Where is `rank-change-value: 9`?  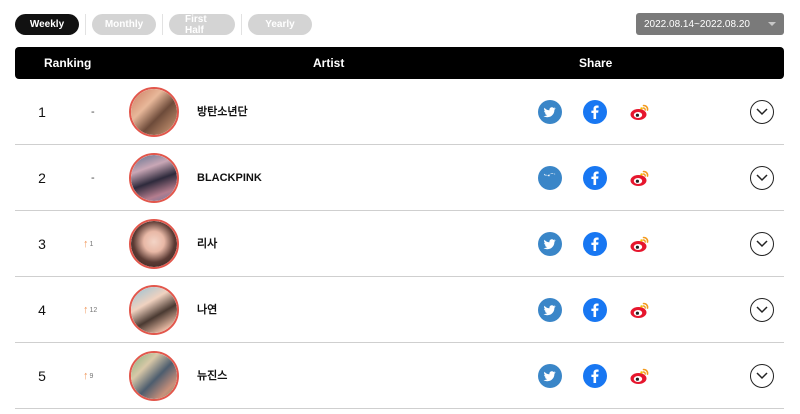
rank-change-value: 9 is located at coordinates (91, 376).